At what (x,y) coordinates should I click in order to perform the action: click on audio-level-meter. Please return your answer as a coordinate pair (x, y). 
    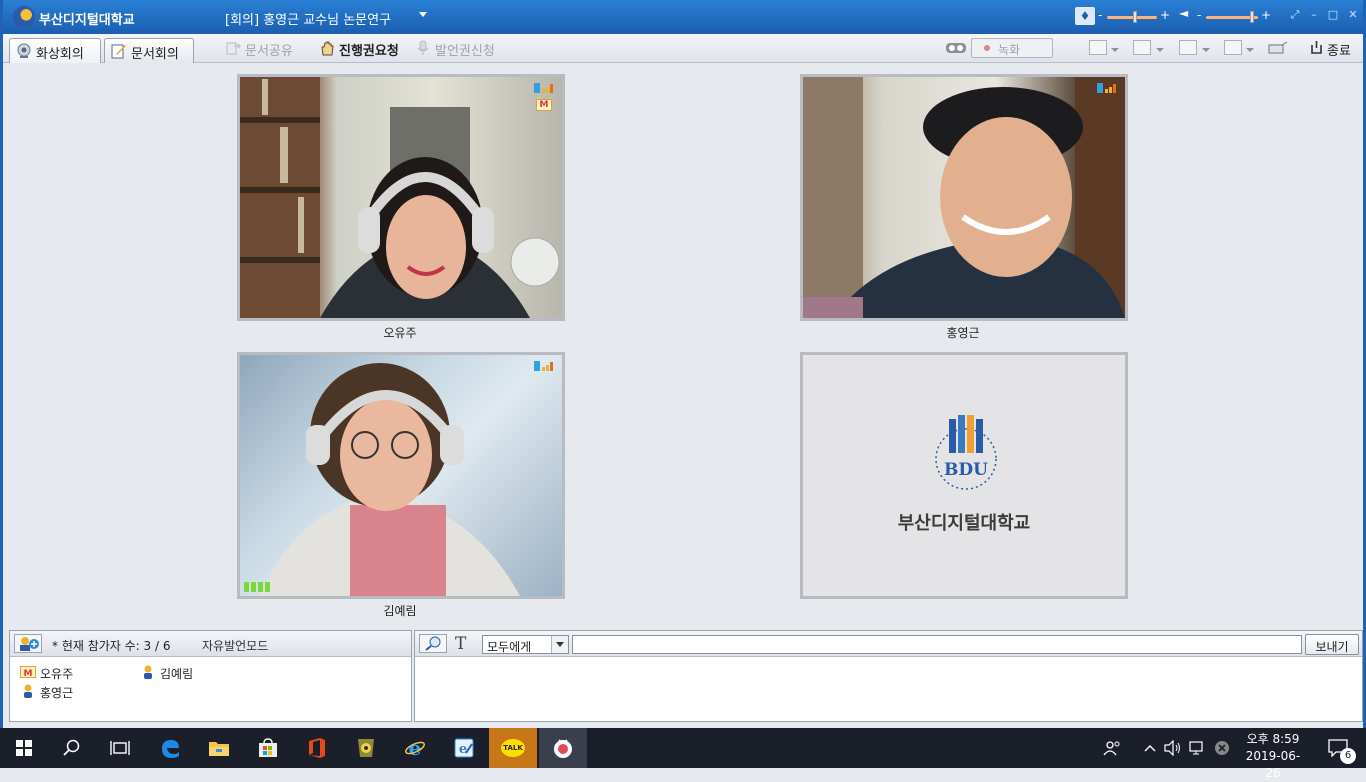
    Looking at the image, I should click on (258, 587).